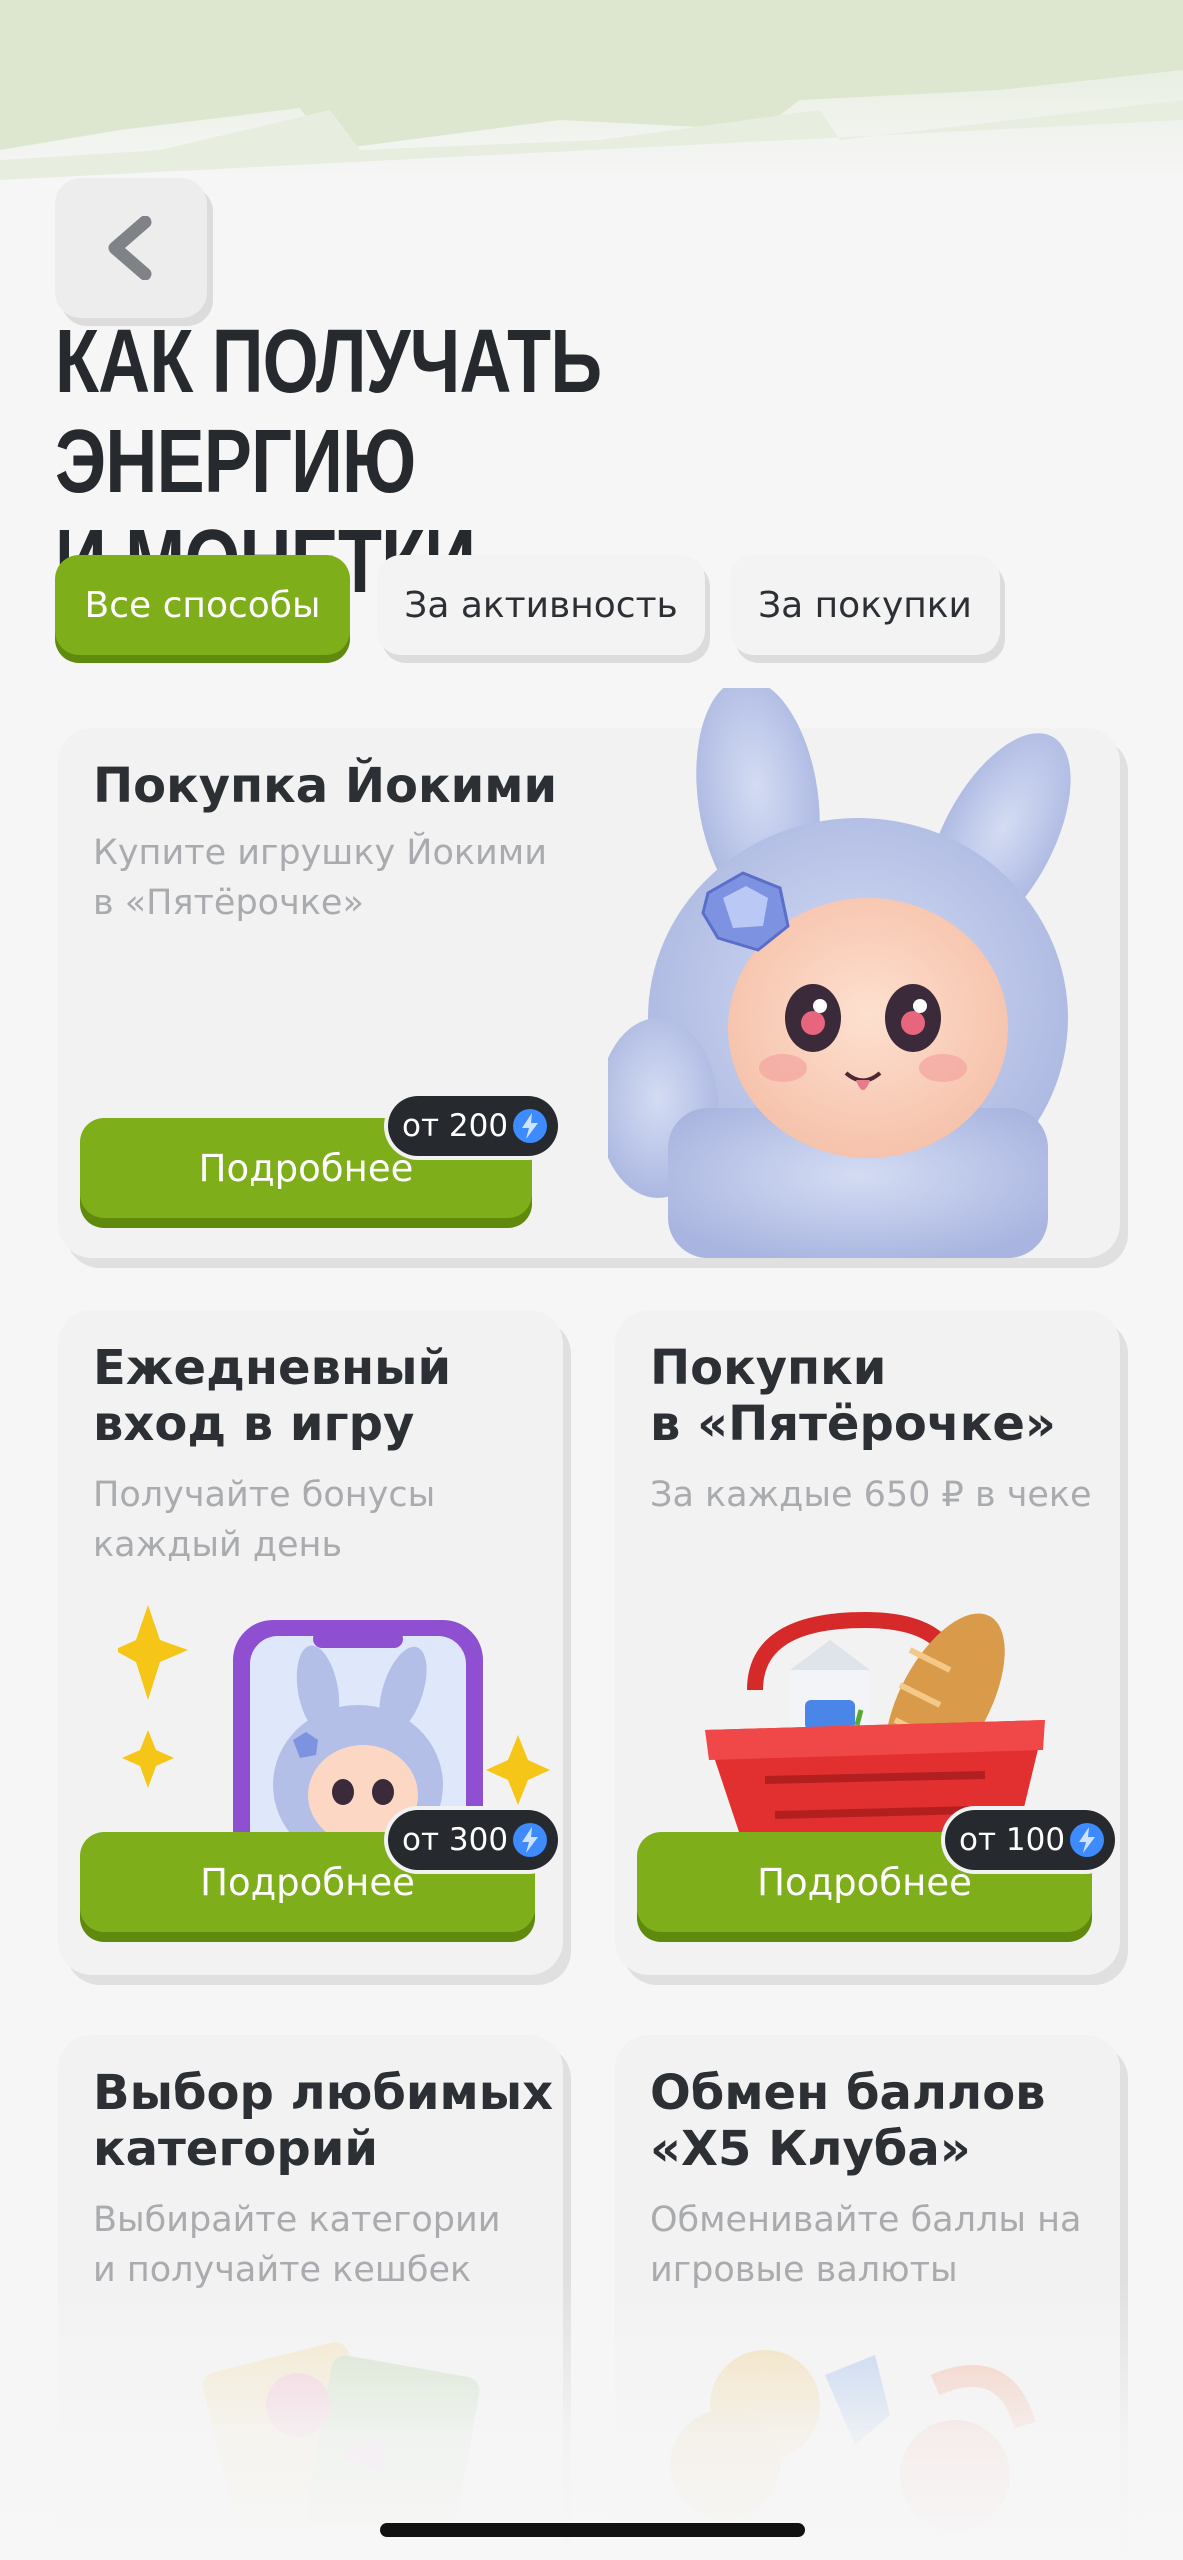 Image resolution: width=1183 pixels, height=2560 pixels. What do you see at coordinates (455, 1126) in the screenshot?
I see `reward-badge-value: от 200` at bounding box center [455, 1126].